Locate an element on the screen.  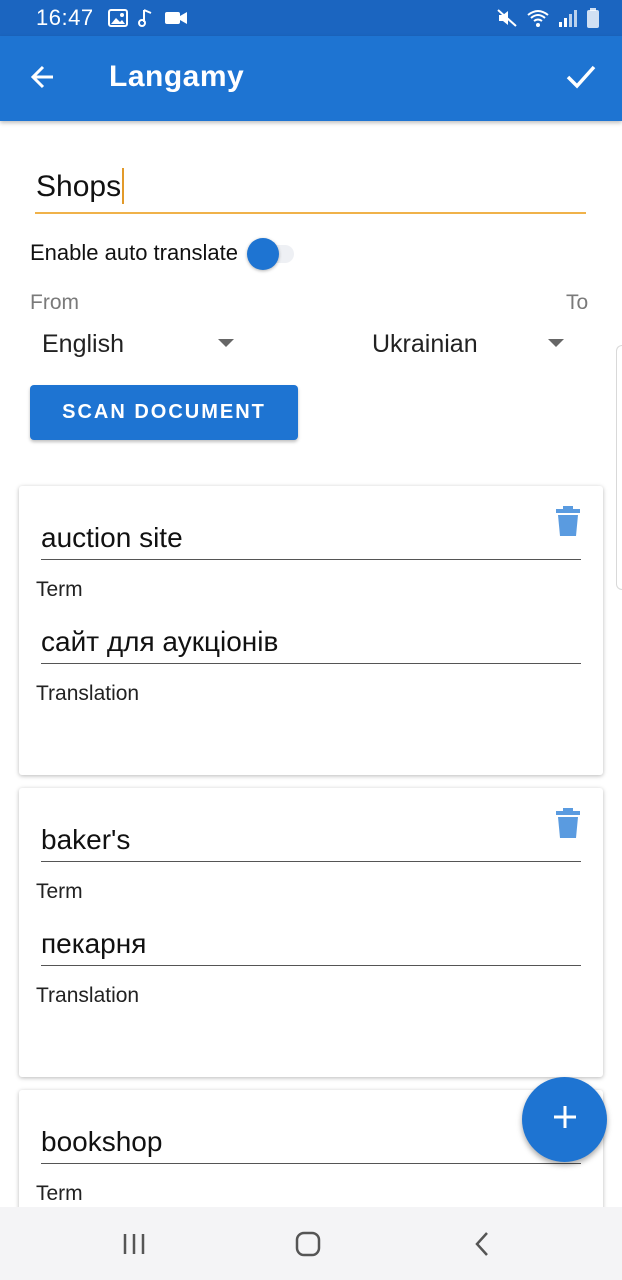
mute-icon is located at coordinates (507, 18).